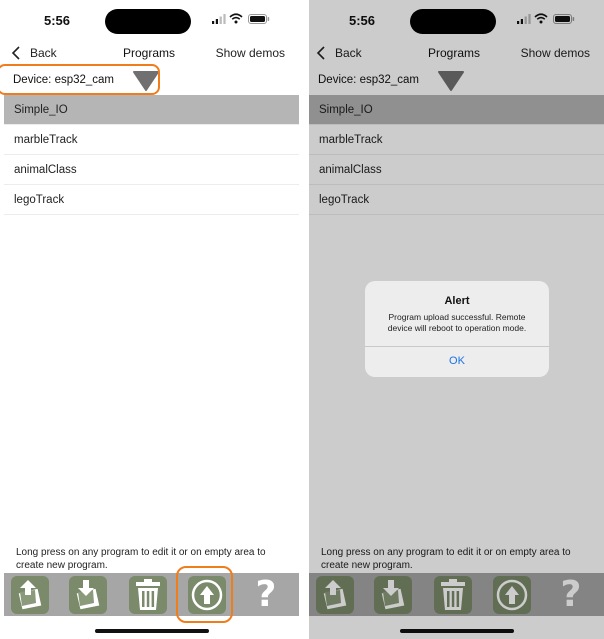 Image resolution: width=604 pixels, height=639 pixels. I want to click on wifi-icon, so click(236, 18).